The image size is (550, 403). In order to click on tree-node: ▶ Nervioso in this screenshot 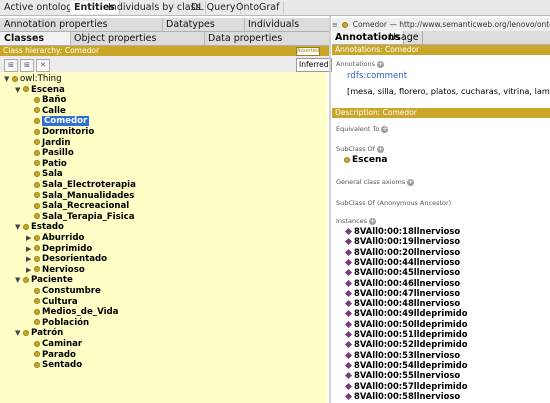, I will do `click(55, 270)`.